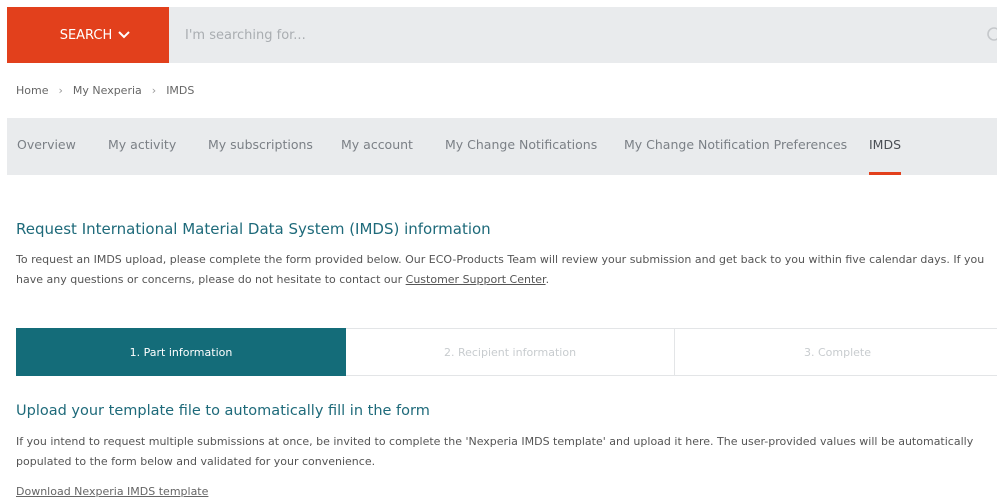 The width and height of the screenshot is (997, 499). What do you see at coordinates (107, 90) in the screenshot?
I see `breadcrumb-my-nexperia: My Nexperia` at bounding box center [107, 90].